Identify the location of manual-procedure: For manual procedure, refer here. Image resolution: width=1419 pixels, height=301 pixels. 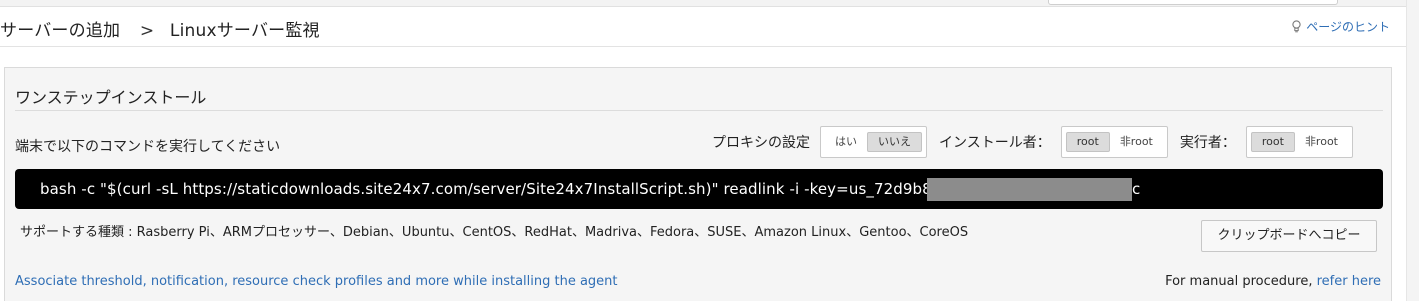
(1273, 281).